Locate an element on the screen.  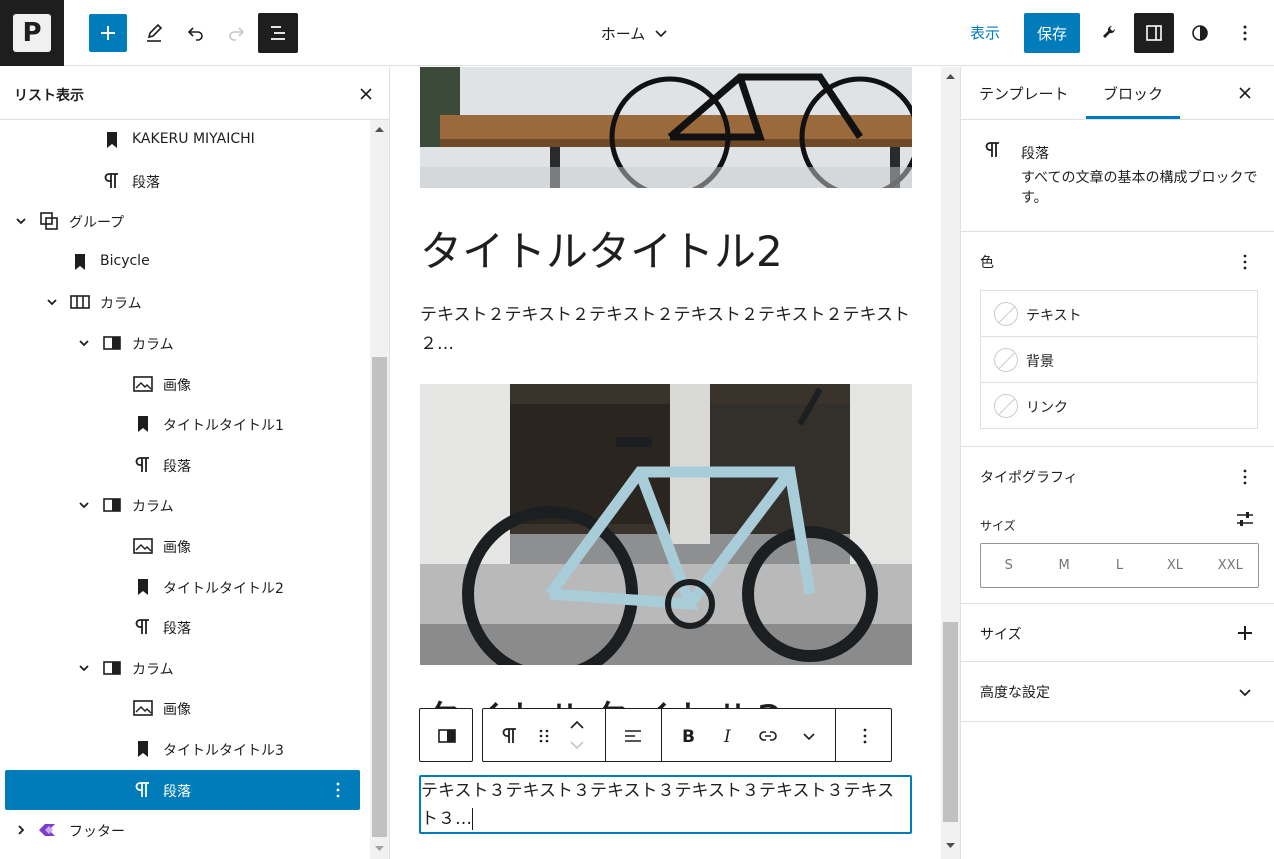
site-logo: P is located at coordinates (32, 33).